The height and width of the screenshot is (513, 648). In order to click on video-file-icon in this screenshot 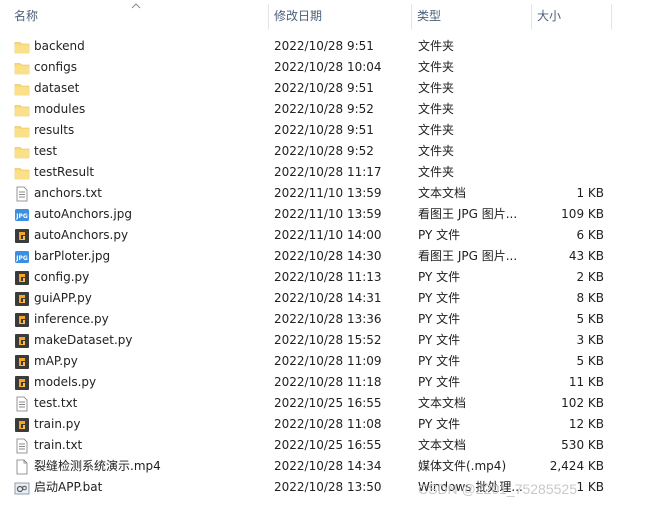, I will do `click(22, 467)`.